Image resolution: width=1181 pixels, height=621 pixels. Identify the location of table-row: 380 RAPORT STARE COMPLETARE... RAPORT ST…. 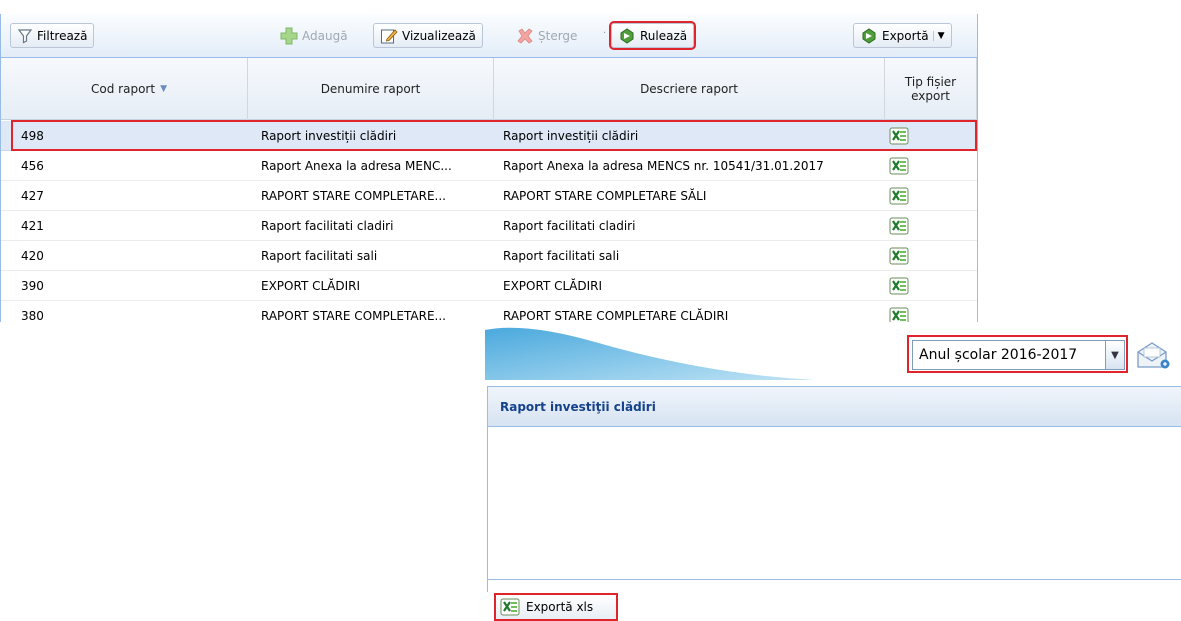
(489, 311).